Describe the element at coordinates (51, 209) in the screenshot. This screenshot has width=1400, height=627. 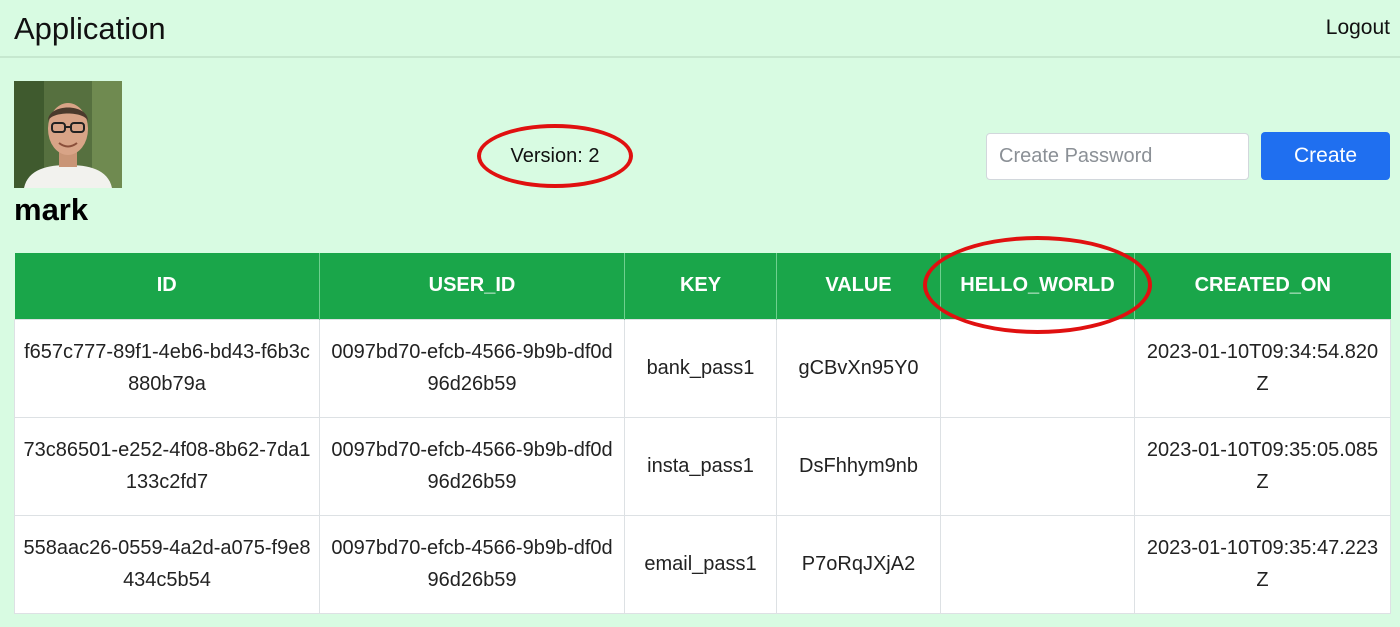
I see `username: mark` at that location.